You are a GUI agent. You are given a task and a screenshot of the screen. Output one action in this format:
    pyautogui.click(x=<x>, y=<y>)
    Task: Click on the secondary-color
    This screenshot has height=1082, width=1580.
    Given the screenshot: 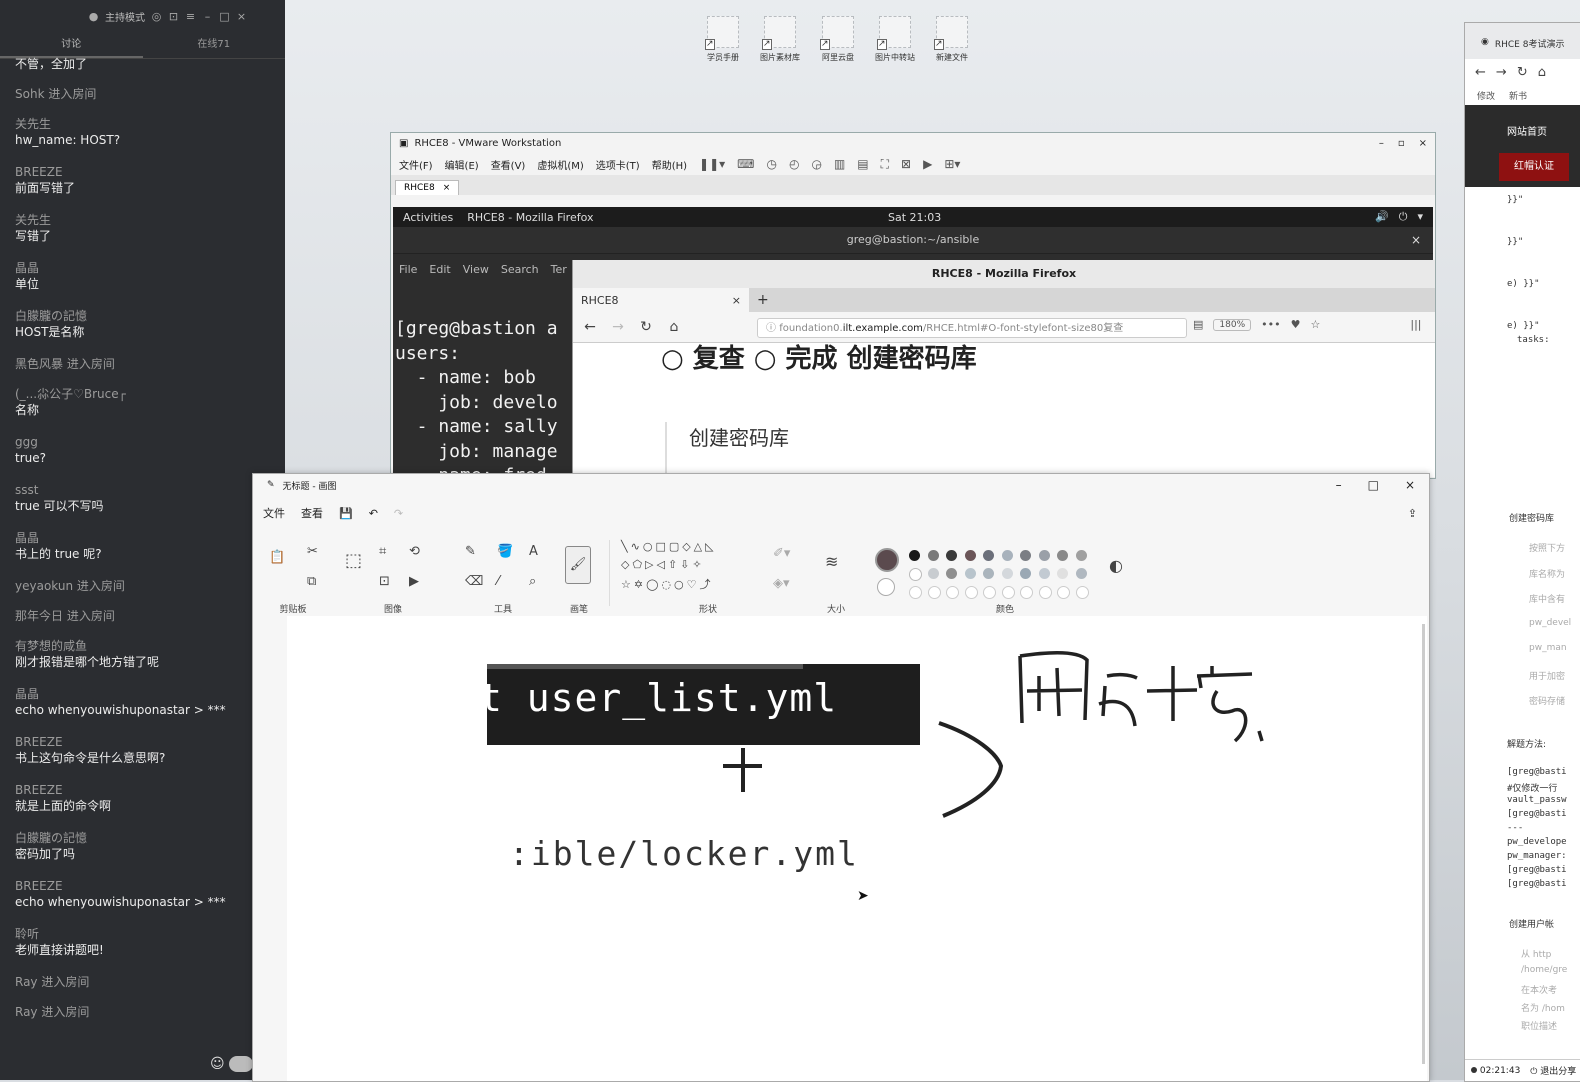 What is the action you would take?
    pyautogui.click(x=886, y=587)
    